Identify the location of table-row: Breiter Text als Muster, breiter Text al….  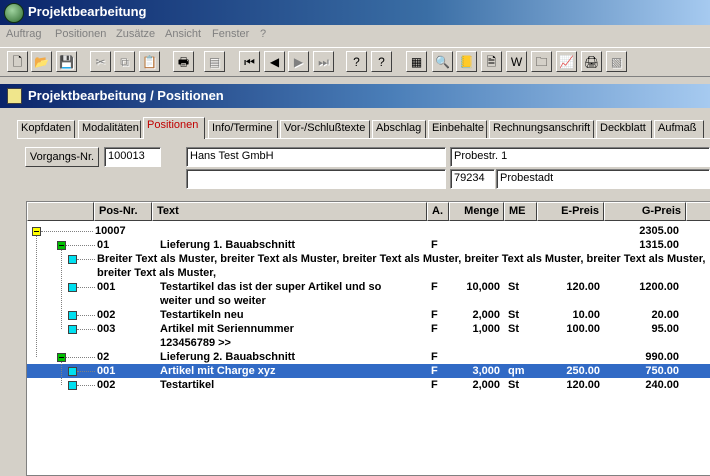
(368, 266).